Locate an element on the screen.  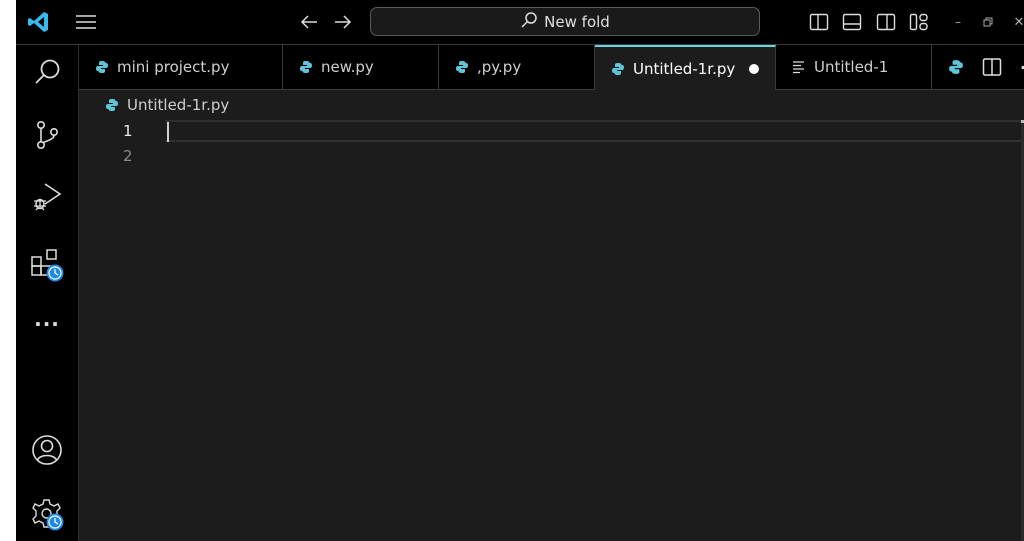
tab-label: ,py.py is located at coordinates (499, 67).